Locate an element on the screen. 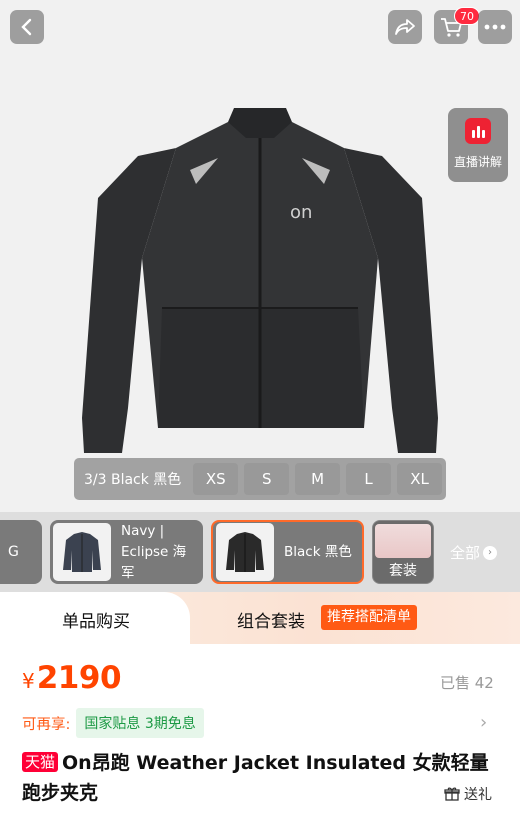  gift-label: 送礼 is located at coordinates (478, 795).